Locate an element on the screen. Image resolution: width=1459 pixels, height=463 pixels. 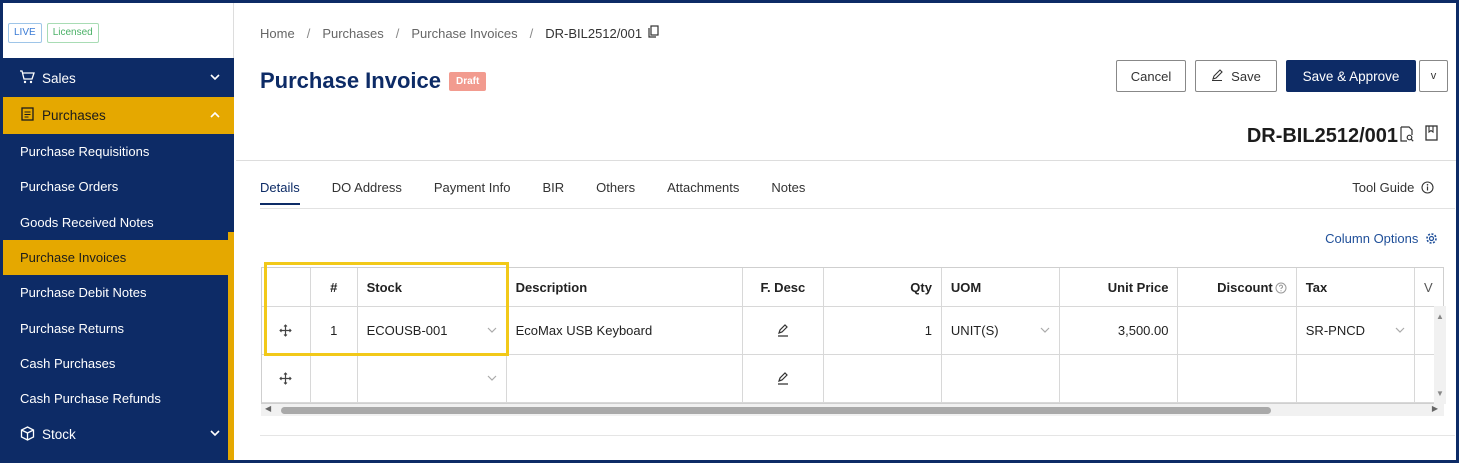
footer-divider is located at coordinates (857, 435).